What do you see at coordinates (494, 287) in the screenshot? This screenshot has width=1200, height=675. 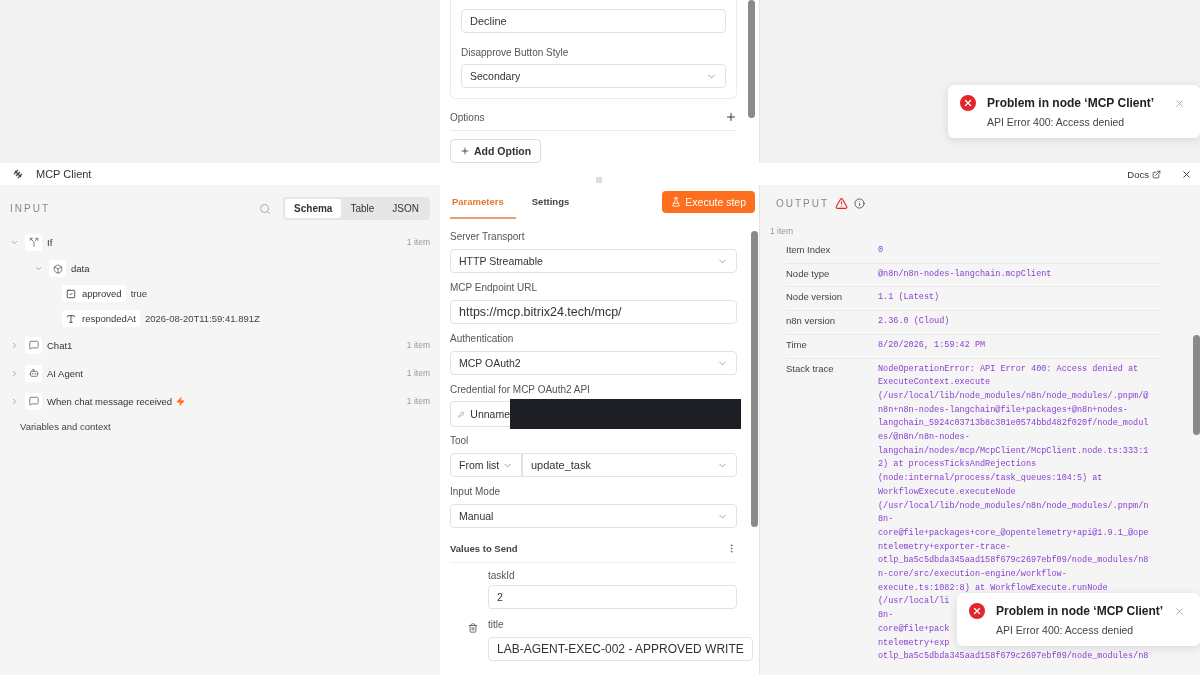 I see `field-label: MCP Endpoint URL` at bounding box center [494, 287].